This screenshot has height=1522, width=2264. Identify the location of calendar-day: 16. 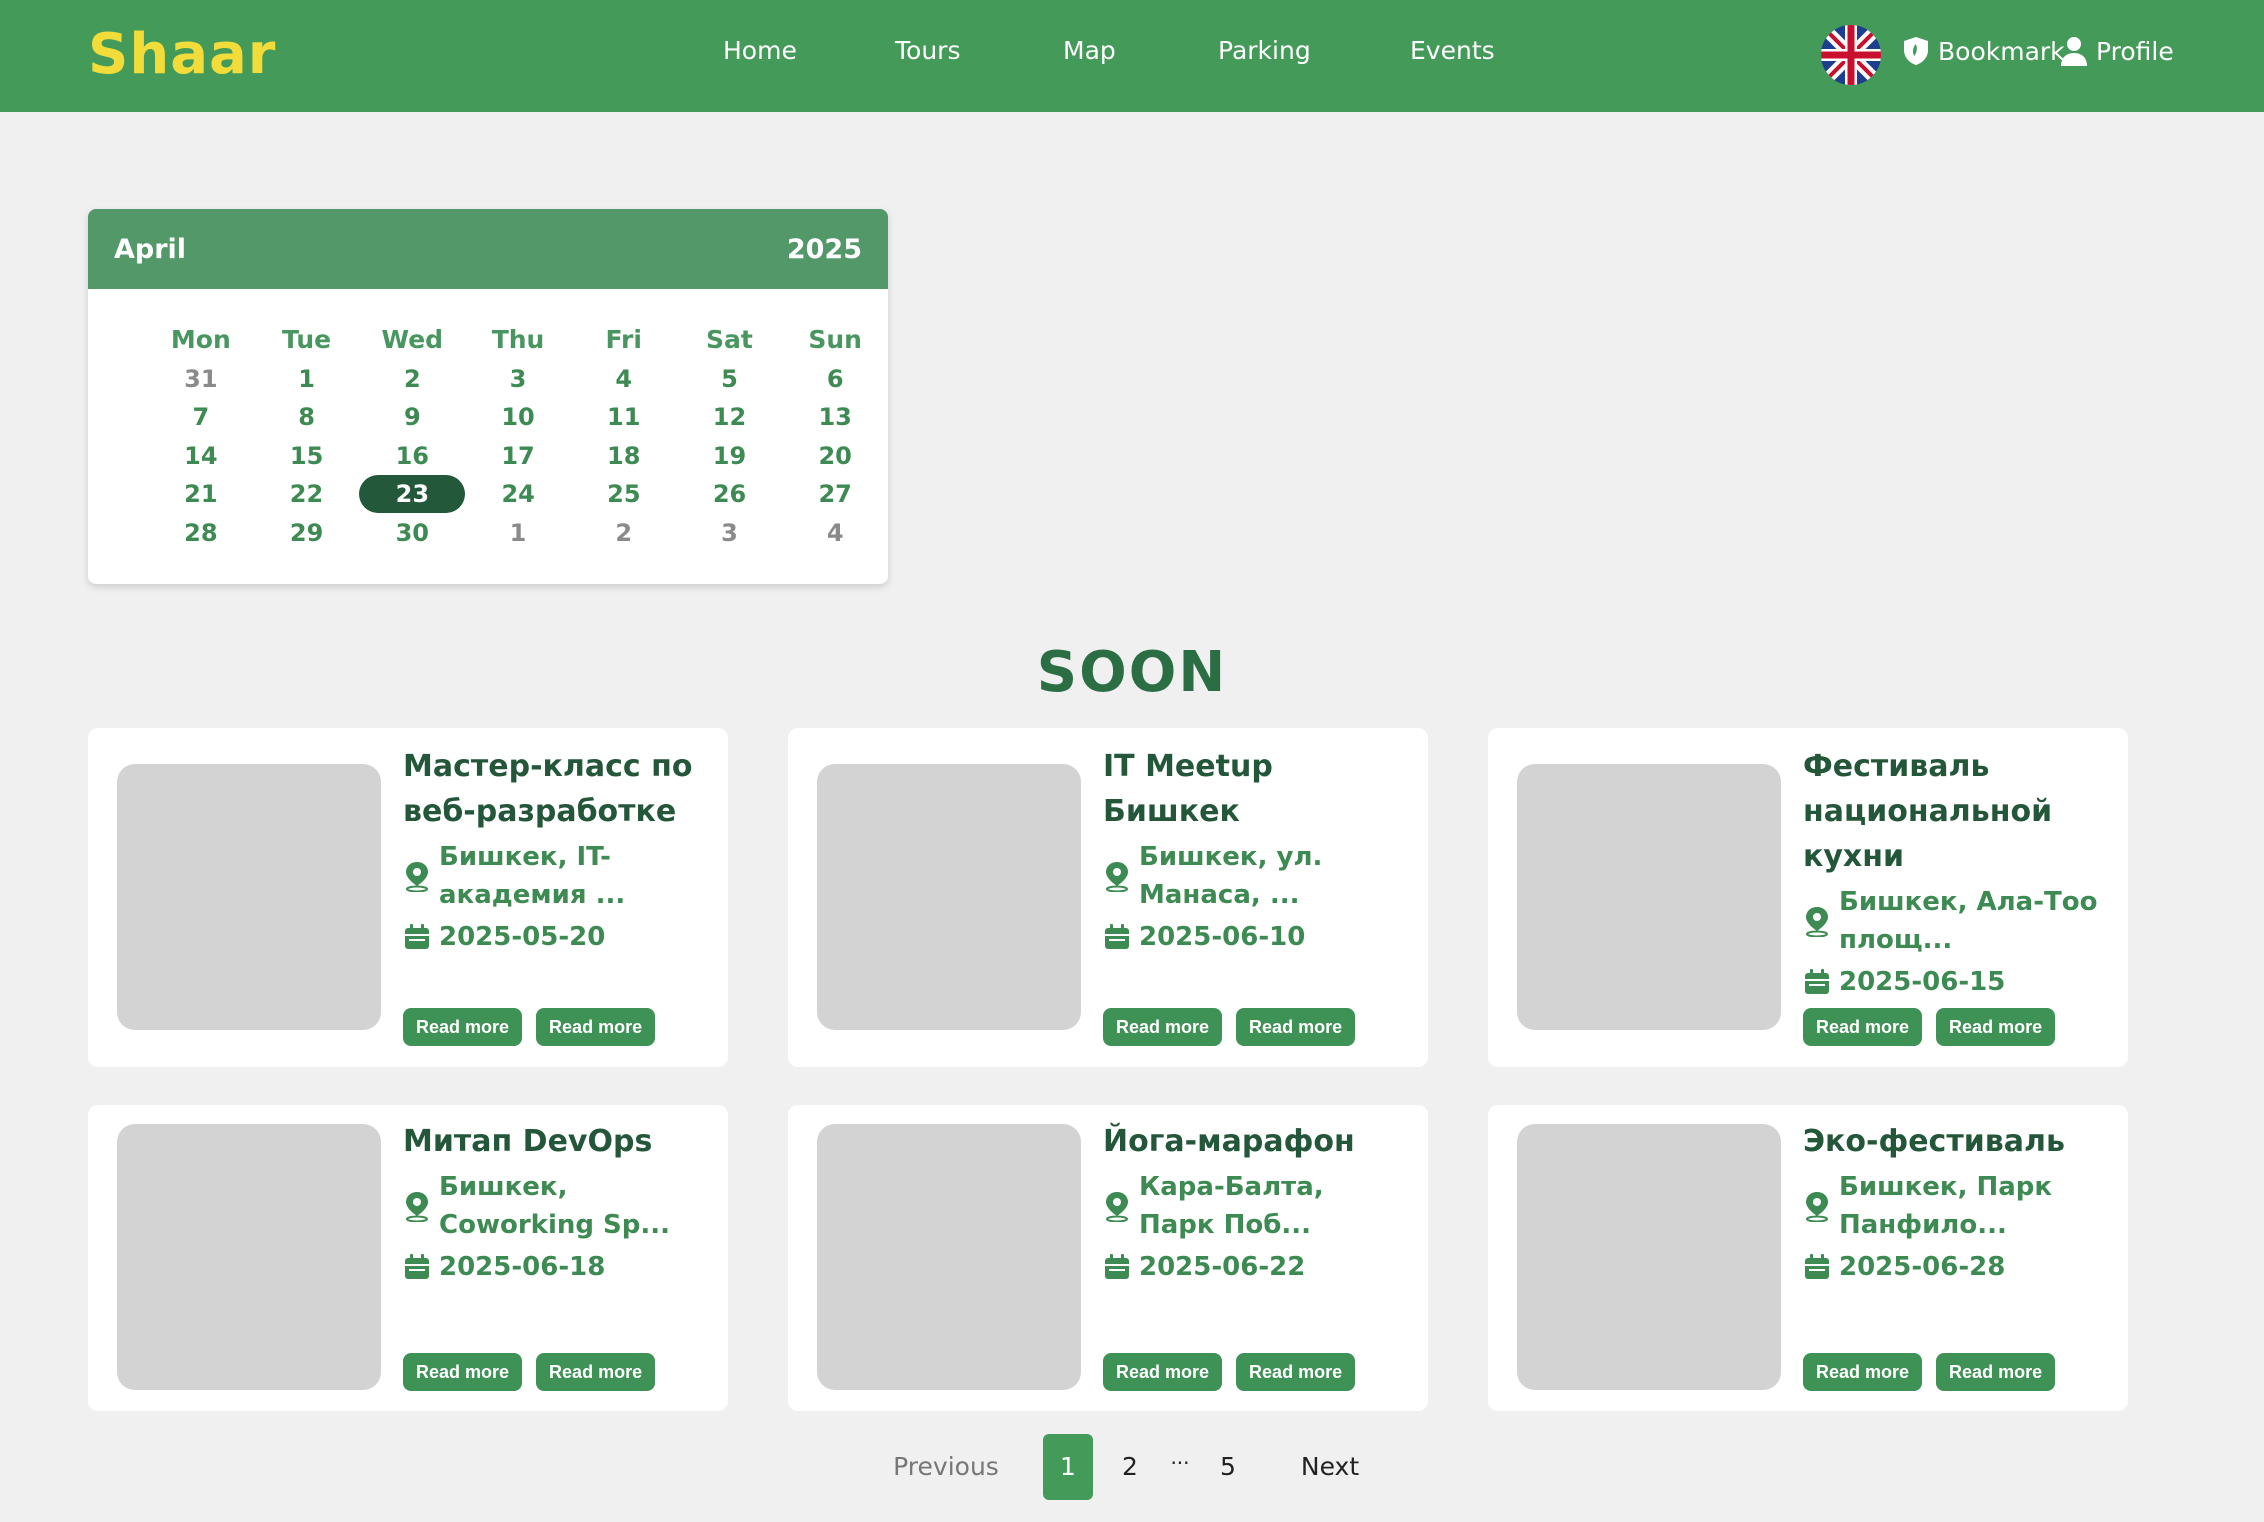
(412, 456).